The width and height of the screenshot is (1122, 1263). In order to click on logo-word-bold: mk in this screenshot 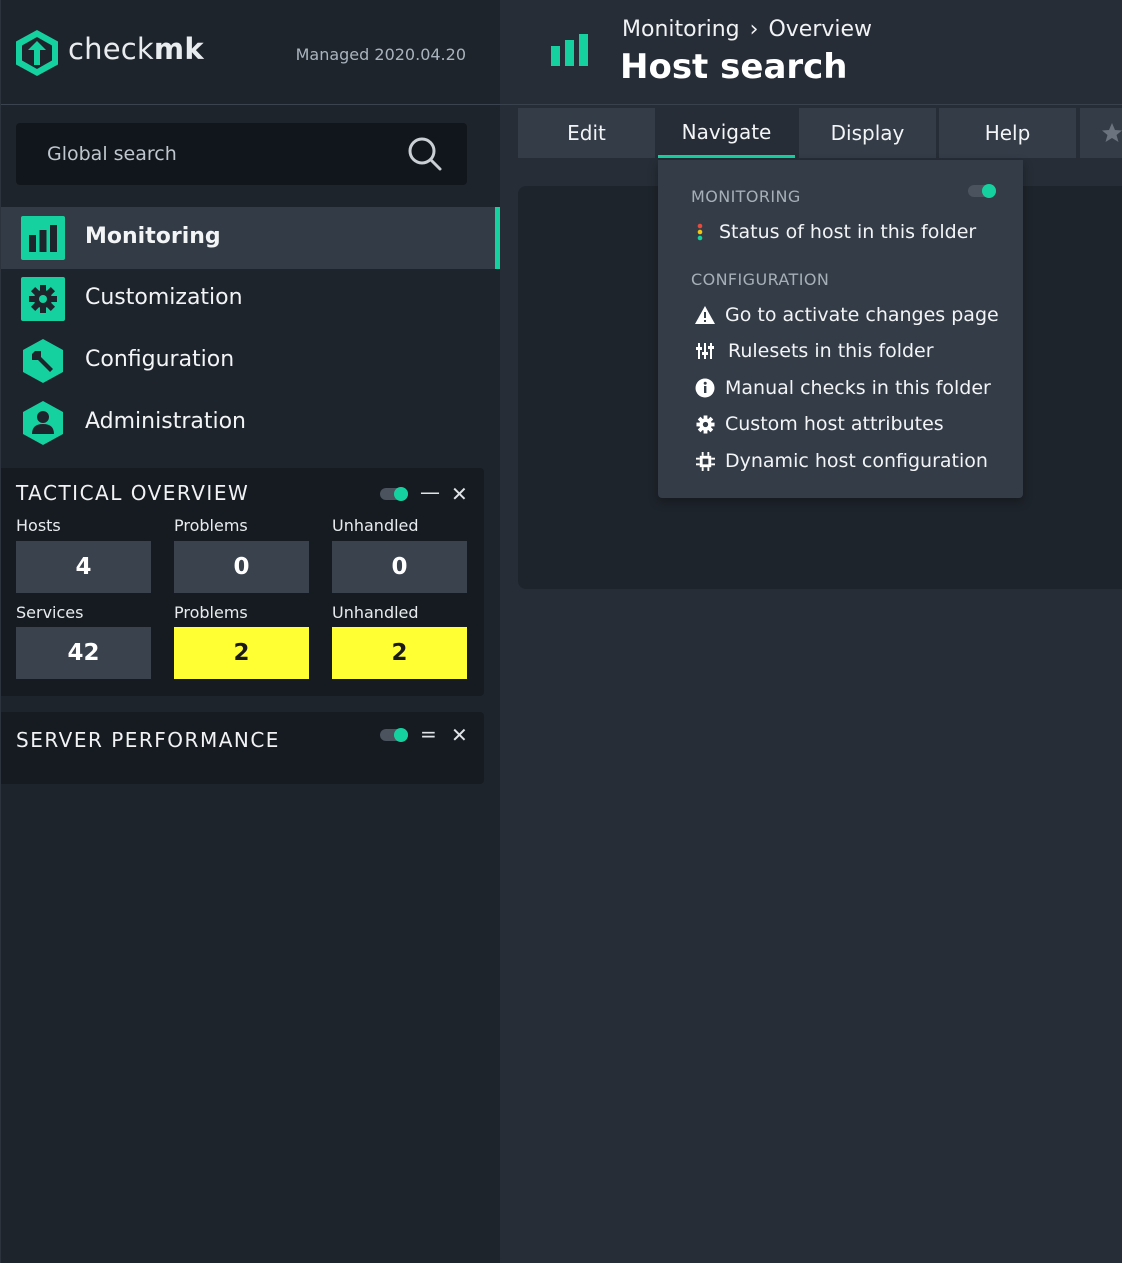, I will do `click(178, 49)`.